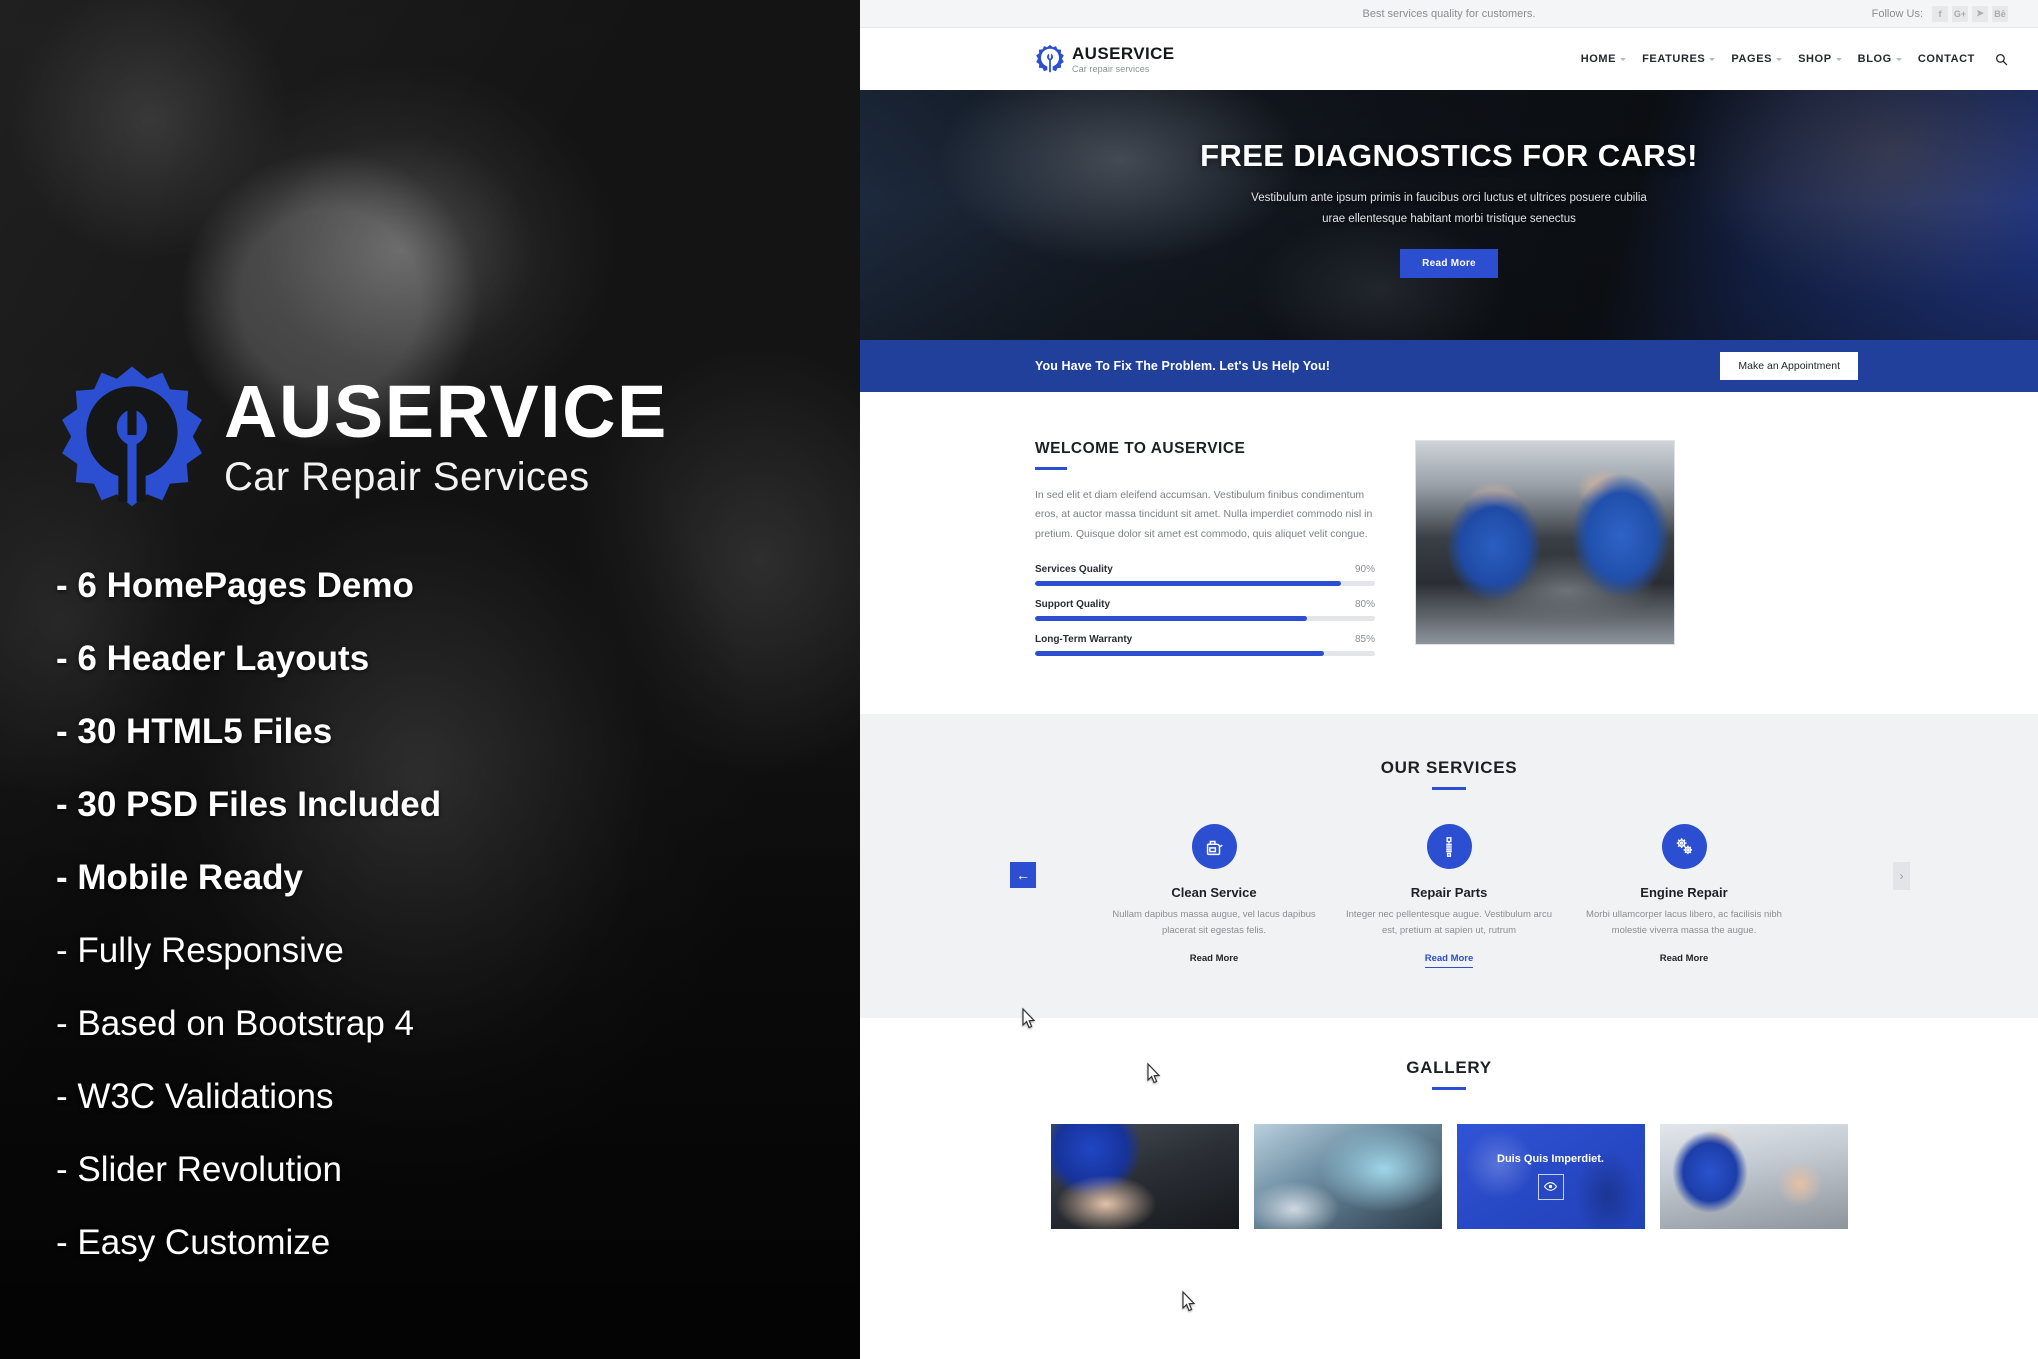  I want to click on nav-item-shop: SHOP, so click(1820, 59).